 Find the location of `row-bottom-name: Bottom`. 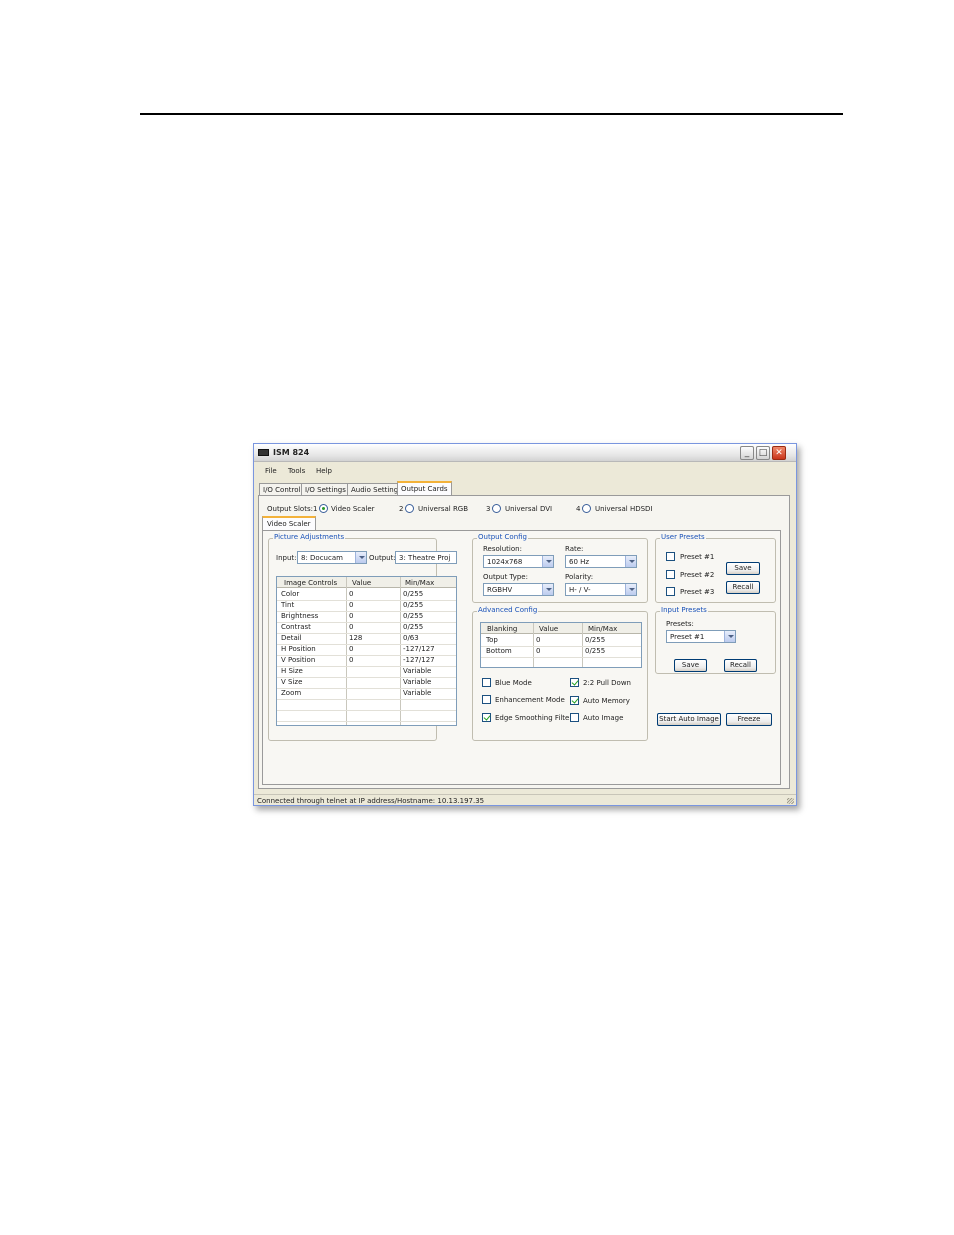

row-bottom-name: Bottom is located at coordinates (499, 651).